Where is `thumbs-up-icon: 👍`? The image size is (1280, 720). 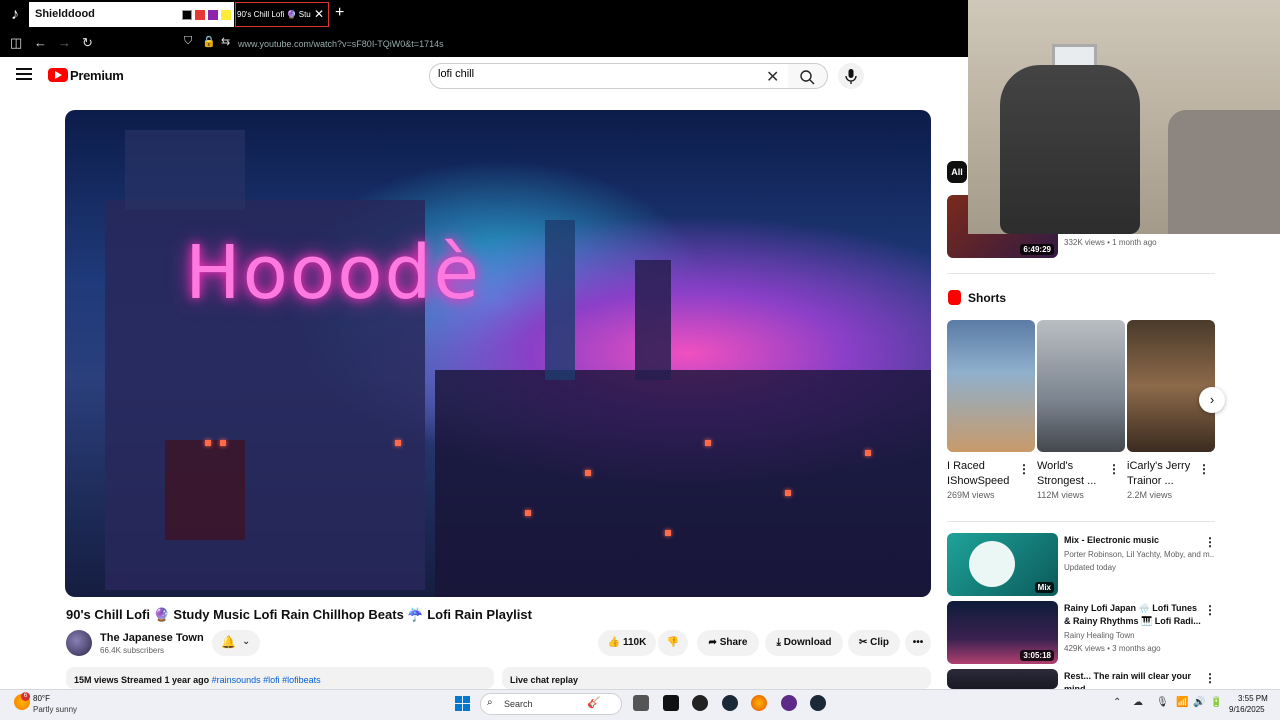
thumbs-up-icon: 👍 is located at coordinates (614, 642).